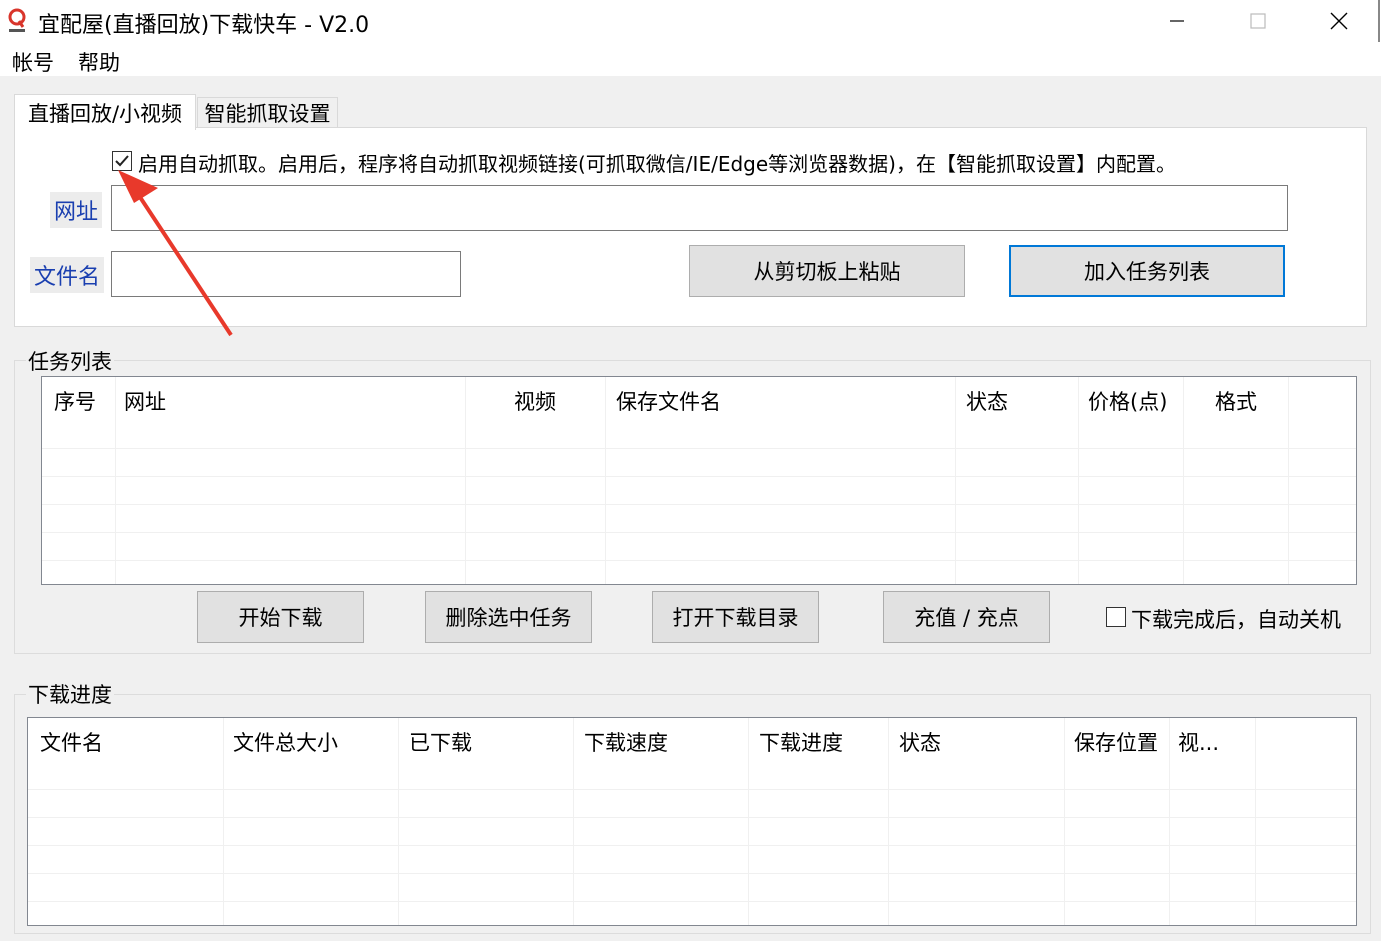  I want to click on close-icon, so click(1339, 21).